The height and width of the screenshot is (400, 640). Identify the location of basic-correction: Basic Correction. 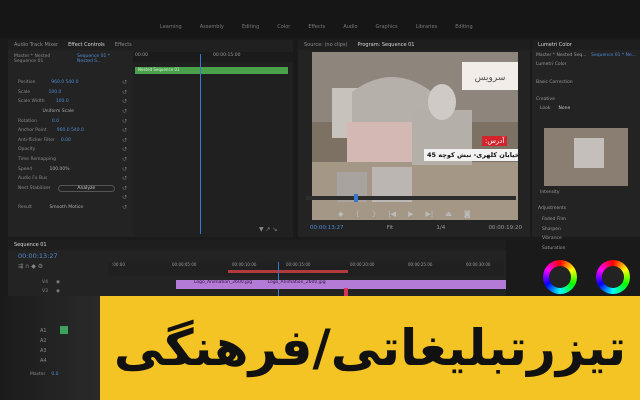
(586, 77).